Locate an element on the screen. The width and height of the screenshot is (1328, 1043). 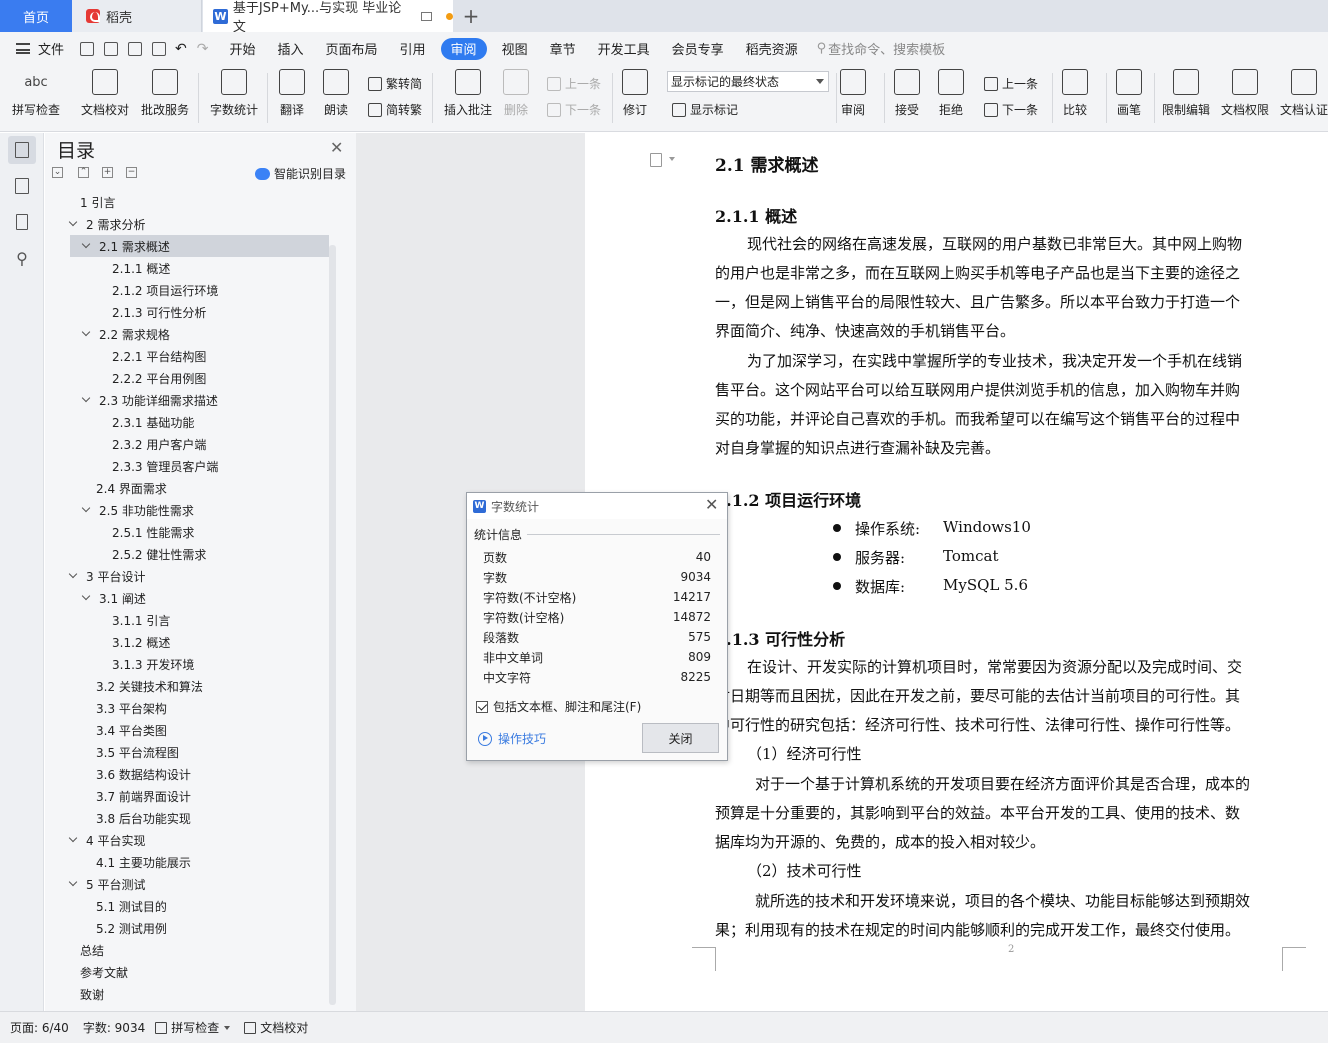
add-entry-icon: + is located at coordinates (107, 172).